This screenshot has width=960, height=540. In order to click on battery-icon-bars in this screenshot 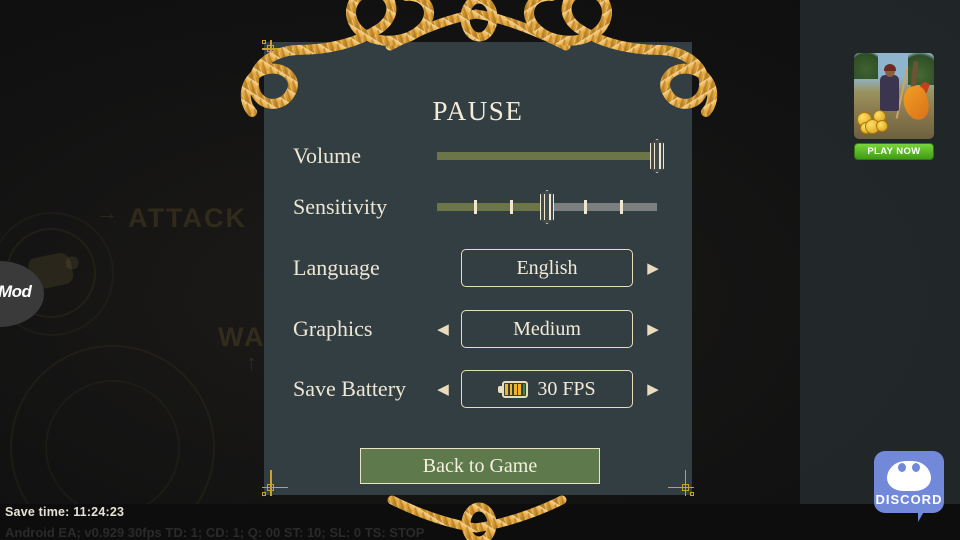, I will do `click(515, 389)`.